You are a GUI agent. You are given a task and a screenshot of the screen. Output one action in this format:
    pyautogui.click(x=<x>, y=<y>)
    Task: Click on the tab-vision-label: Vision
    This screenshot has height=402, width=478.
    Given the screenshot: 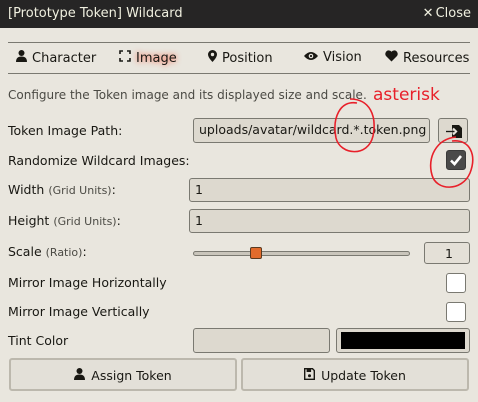 What is the action you would take?
    pyautogui.click(x=342, y=57)
    